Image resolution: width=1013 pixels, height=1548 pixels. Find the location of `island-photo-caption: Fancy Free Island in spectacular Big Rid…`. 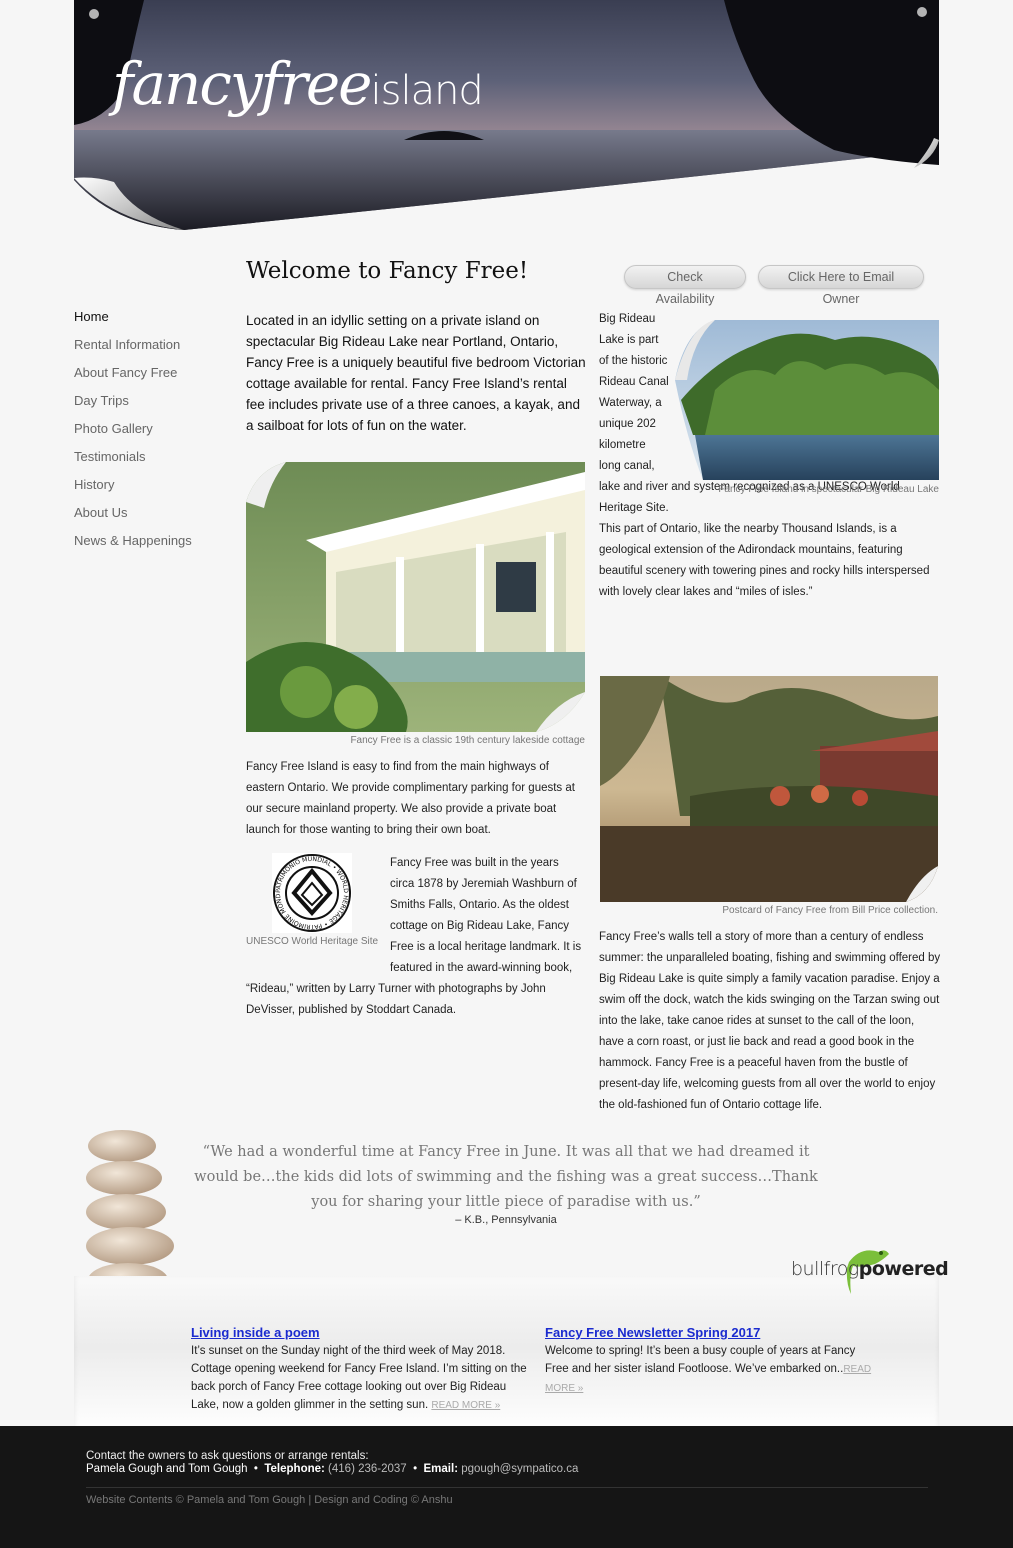

island-photo-caption: Fancy Free Island in spectacular Big Rid… is located at coordinates (828, 489).